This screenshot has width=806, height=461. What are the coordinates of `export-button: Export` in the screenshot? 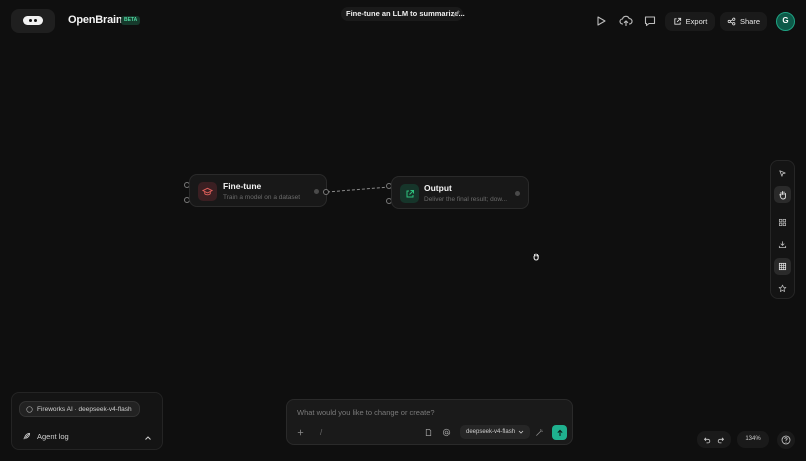 It's located at (690, 21).